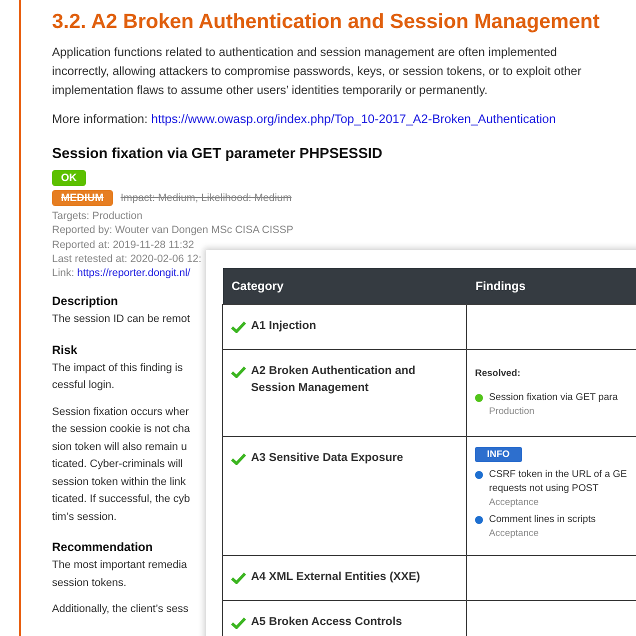 The width and height of the screenshot is (636, 636). I want to click on section-title: 3.2. A2 Broken Authentication and Session Management, so click(326, 22).